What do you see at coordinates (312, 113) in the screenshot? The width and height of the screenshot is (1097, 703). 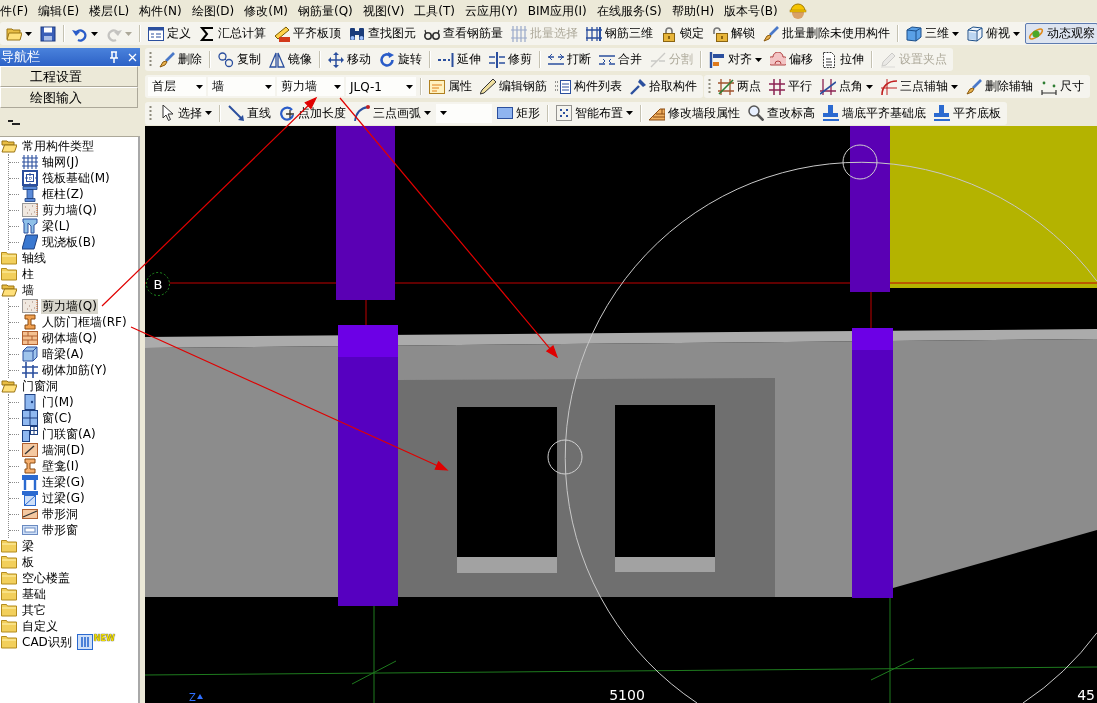 I see `point-length-button: 点加长度` at bounding box center [312, 113].